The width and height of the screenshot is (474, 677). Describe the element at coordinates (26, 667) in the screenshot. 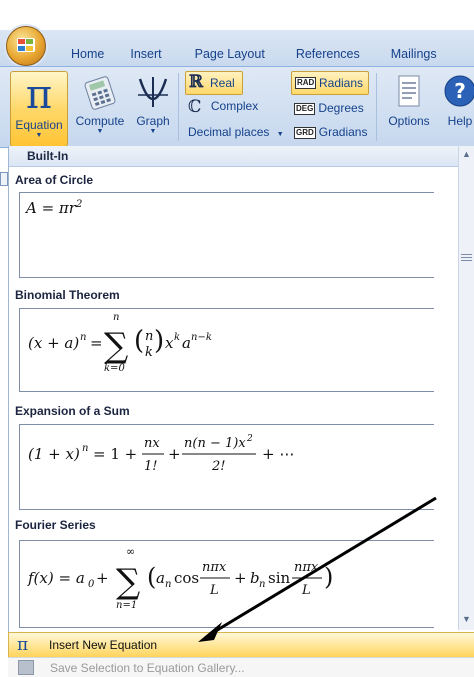

I see `save-disk-icon` at that location.